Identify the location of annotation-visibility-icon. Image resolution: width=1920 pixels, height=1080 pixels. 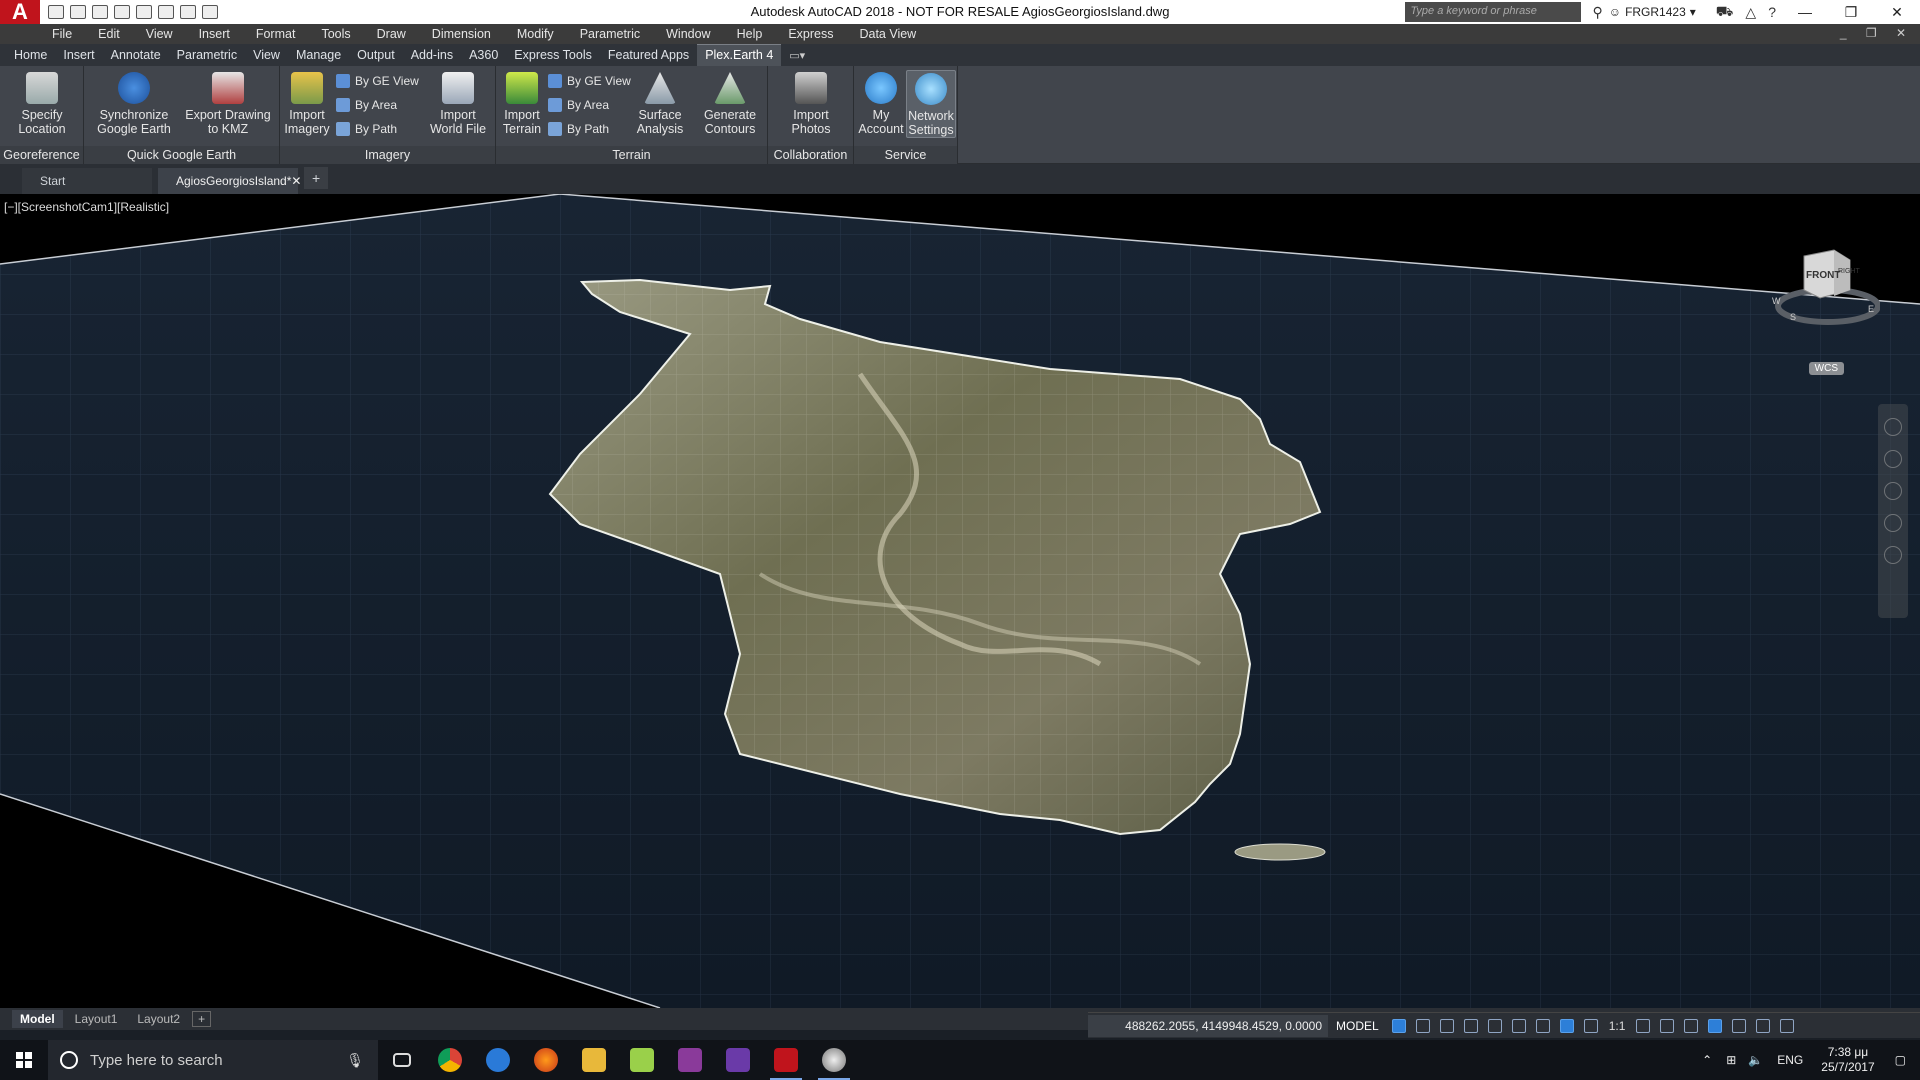
(1566, 1025).